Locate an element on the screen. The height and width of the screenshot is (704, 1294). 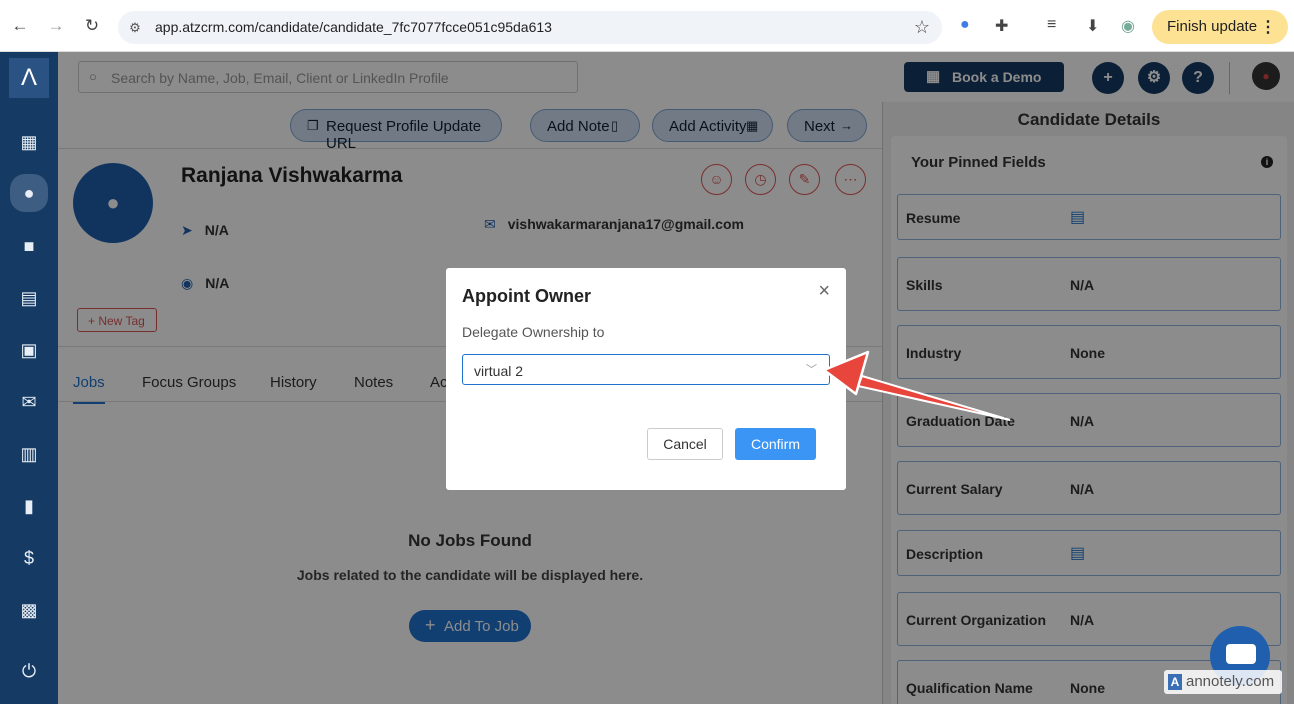
profile-globe-icon: ◉ is located at coordinates (1128, 26).